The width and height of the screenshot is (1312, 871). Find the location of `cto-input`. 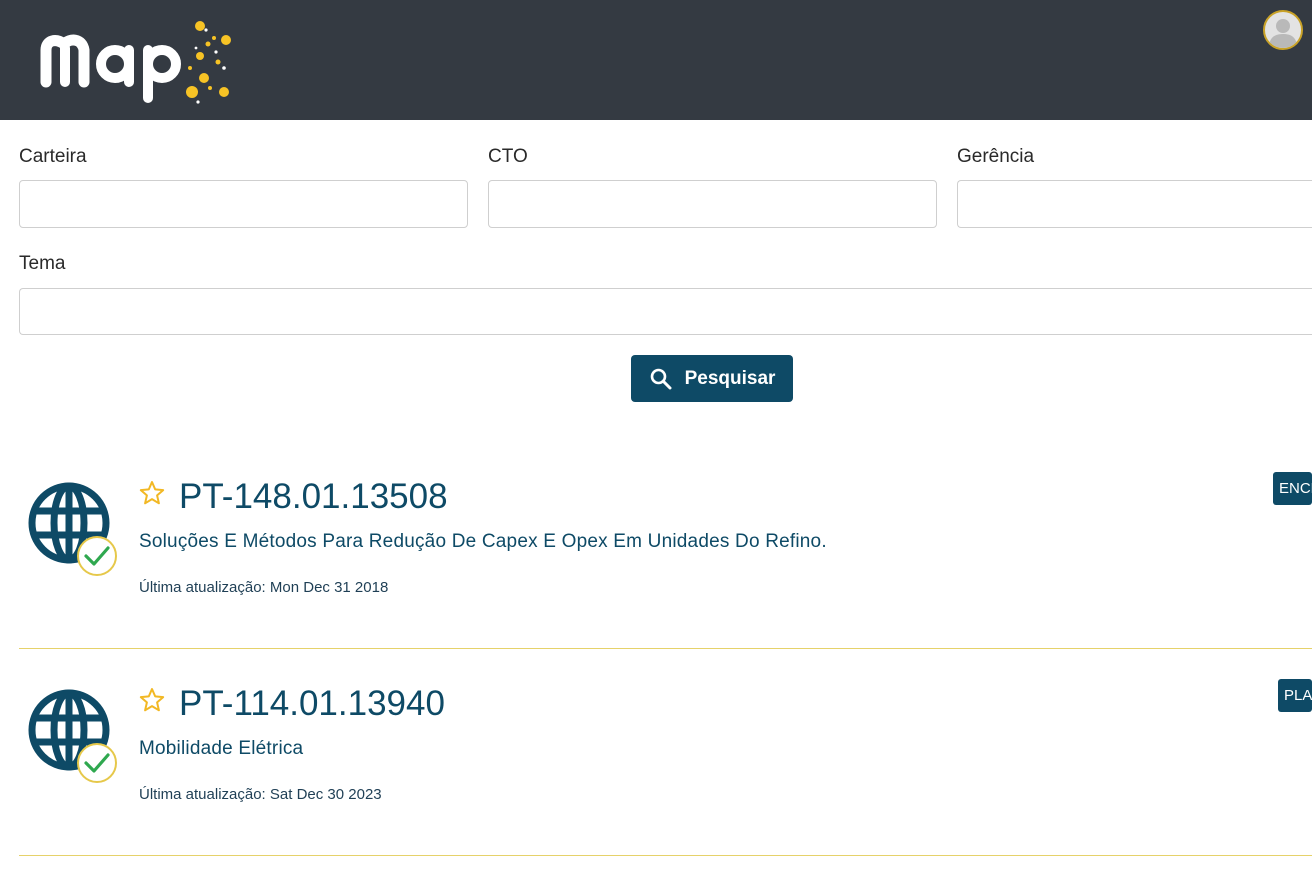

cto-input is located at coordinates (712, 204).